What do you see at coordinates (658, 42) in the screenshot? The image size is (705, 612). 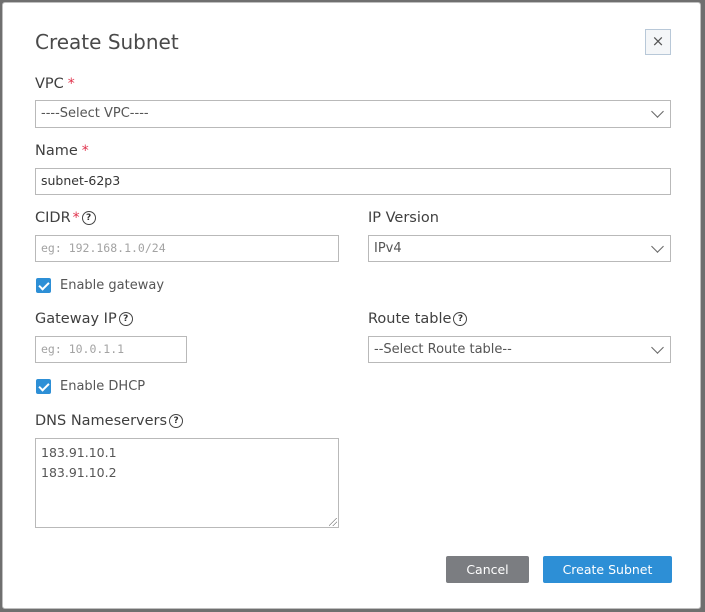 I see `close-icon: ×` at bounding box center [658, 42].